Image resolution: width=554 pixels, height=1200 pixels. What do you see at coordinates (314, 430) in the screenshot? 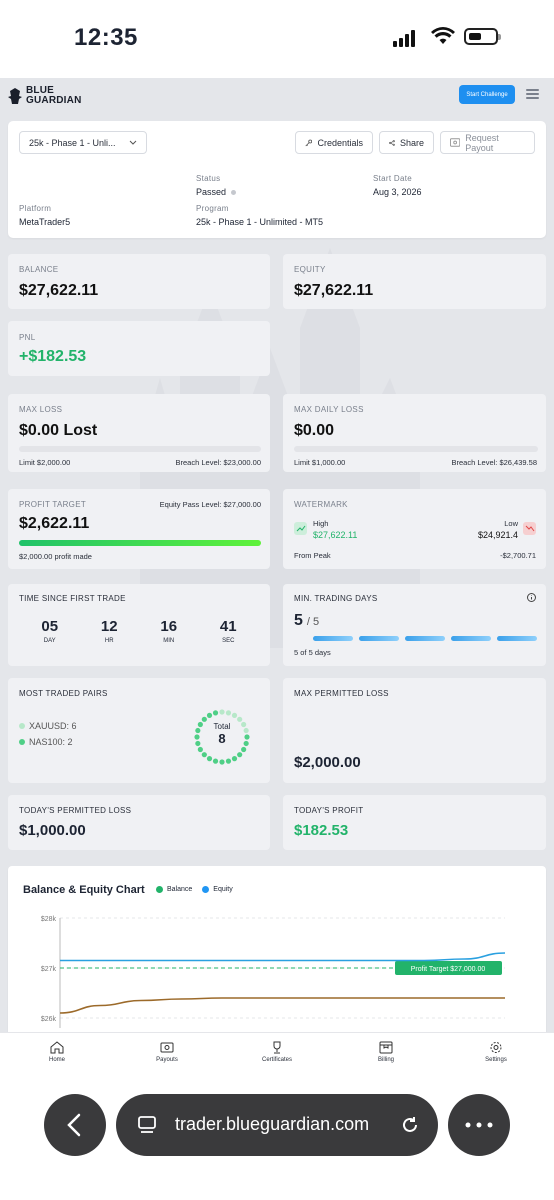
I see `max-daily-loss-value: $0.00` at bounding box center [314, 430].